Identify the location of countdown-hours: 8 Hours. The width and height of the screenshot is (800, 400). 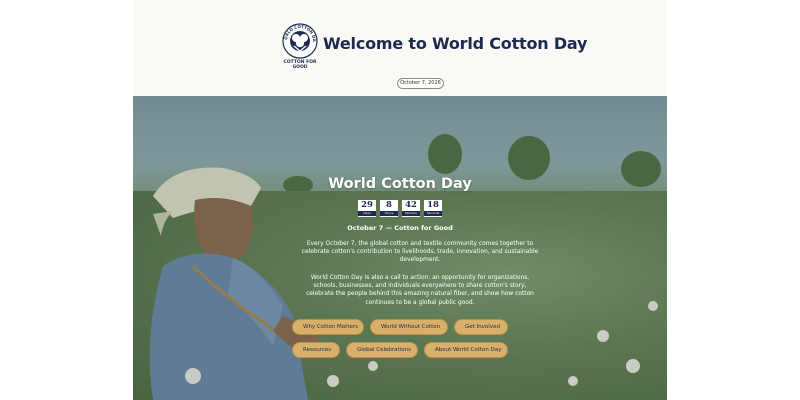
(389, 208).